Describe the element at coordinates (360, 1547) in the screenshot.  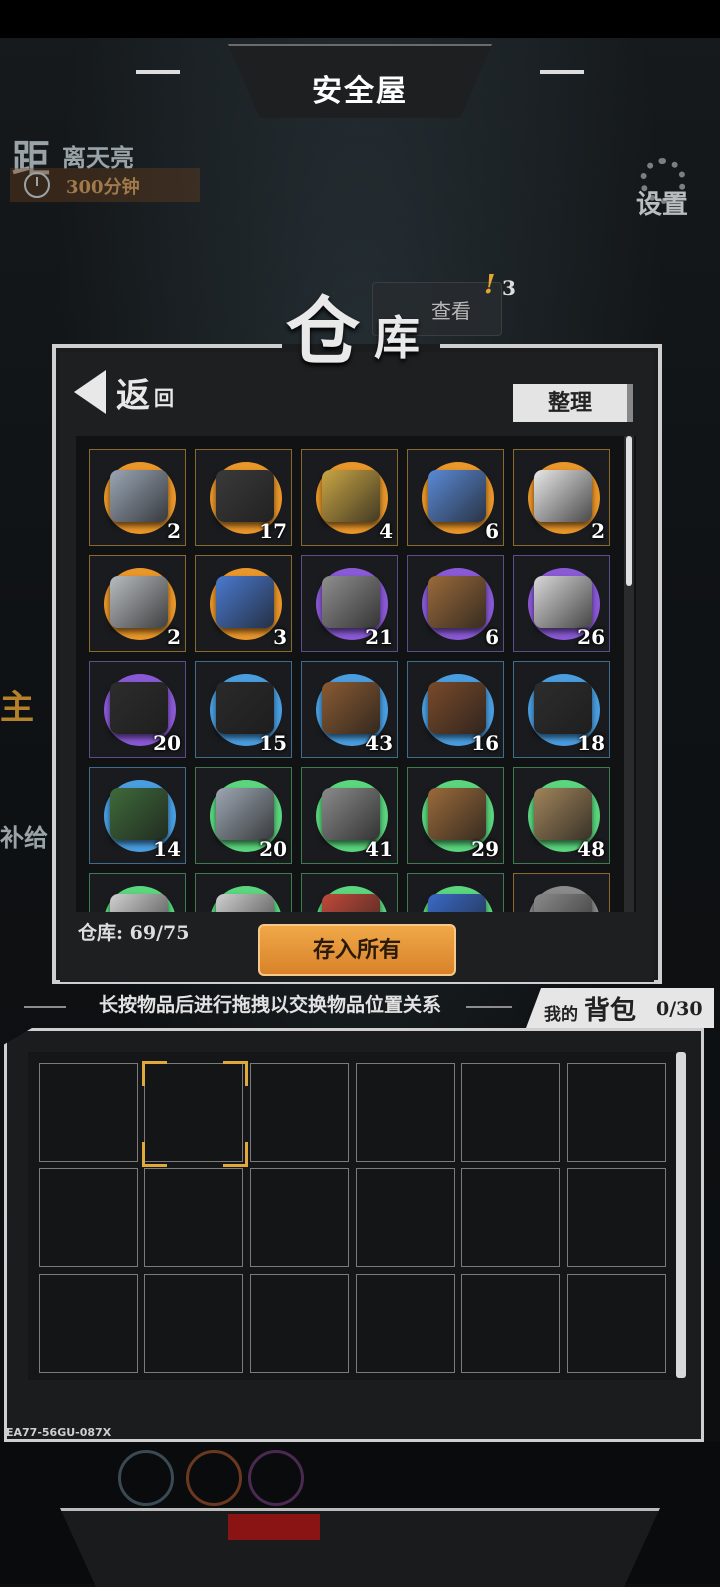
I see `bottom-plate` at that location.